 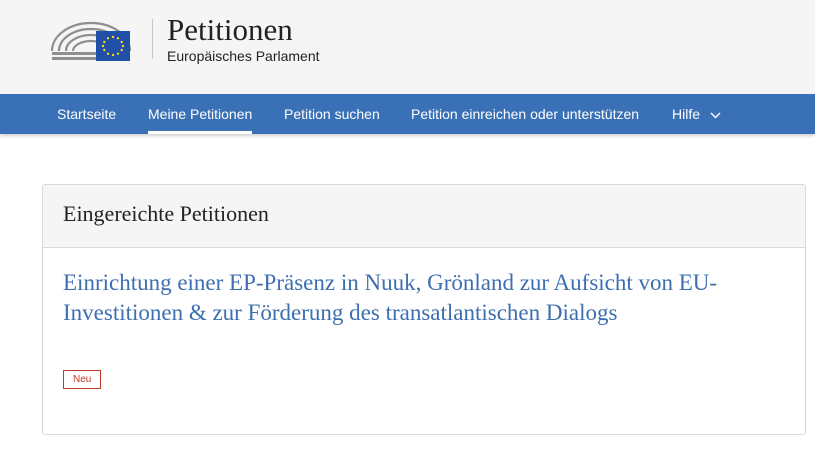 I want to click on nav-item-label: Startseite, so click(x=87, y=114).